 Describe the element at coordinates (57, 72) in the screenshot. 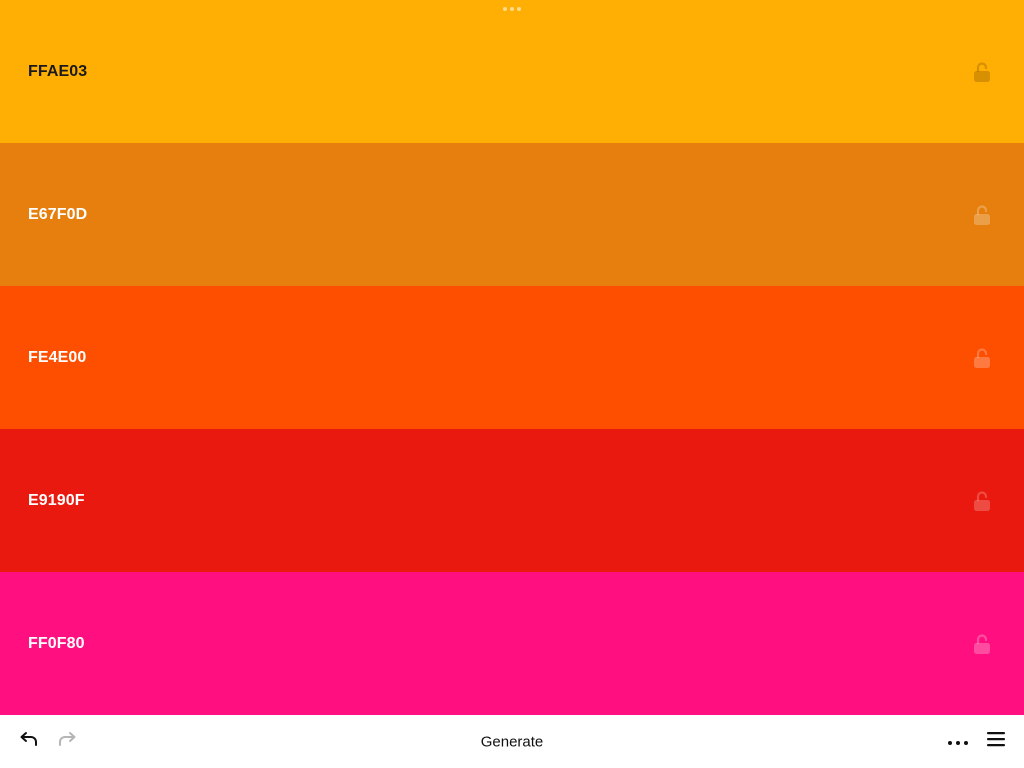

I see `hex-code-label: FFAE03` at that location.